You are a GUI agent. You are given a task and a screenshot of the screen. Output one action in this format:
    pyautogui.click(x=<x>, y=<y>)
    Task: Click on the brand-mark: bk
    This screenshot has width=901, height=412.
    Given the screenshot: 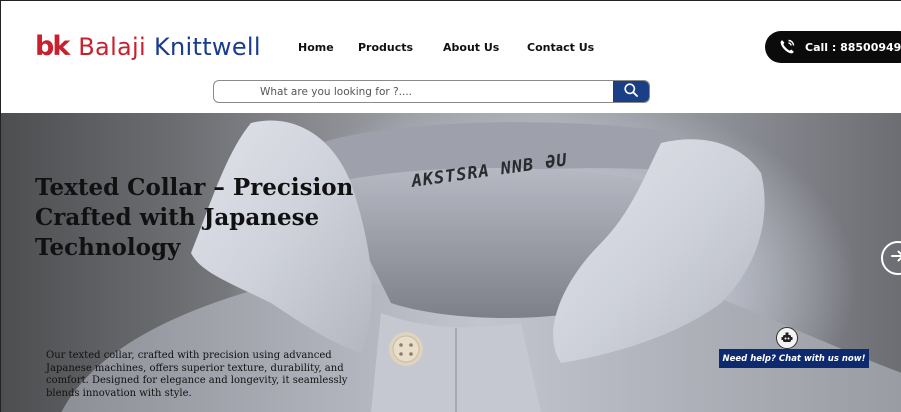 What is the action you would take?
    pyautogui.click(x=52, y=46)
    